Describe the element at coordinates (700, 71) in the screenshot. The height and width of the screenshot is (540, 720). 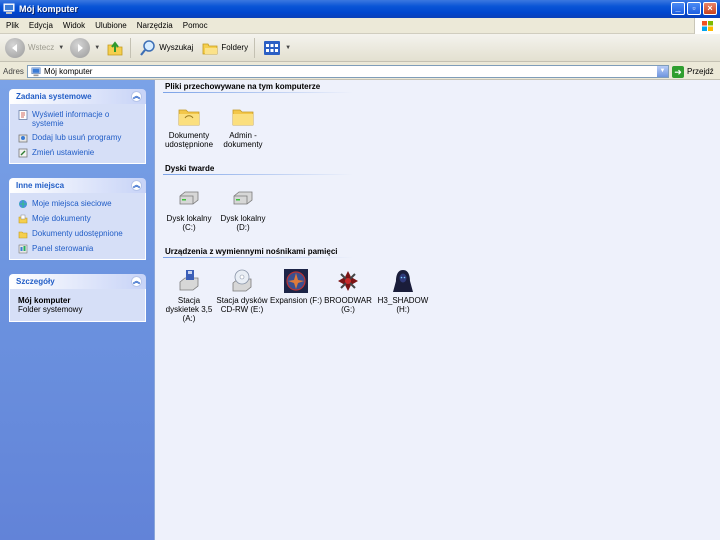
I see `go-label: Przejdź` at that location.